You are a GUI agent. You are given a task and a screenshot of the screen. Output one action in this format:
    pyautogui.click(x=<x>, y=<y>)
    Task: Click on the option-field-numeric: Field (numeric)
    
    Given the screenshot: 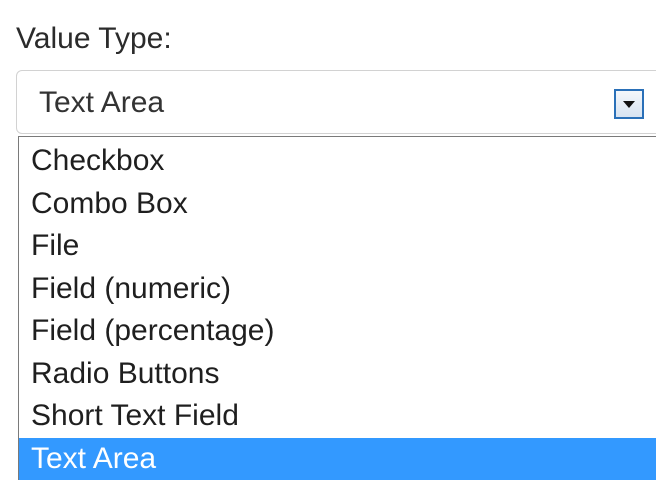 What is the action you would take?
    pyautogui.click(x=337, y=289)
    